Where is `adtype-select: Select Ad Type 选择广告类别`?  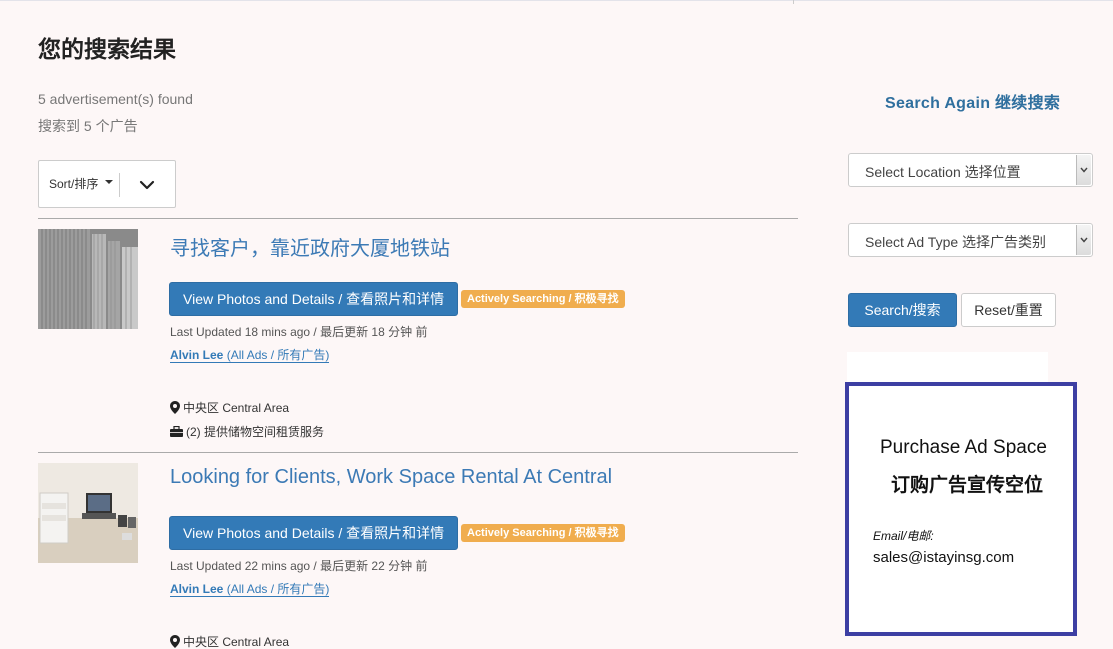
adtype-select: Select Ad Type 选择广告类别 is located at coordinates (970, 240).